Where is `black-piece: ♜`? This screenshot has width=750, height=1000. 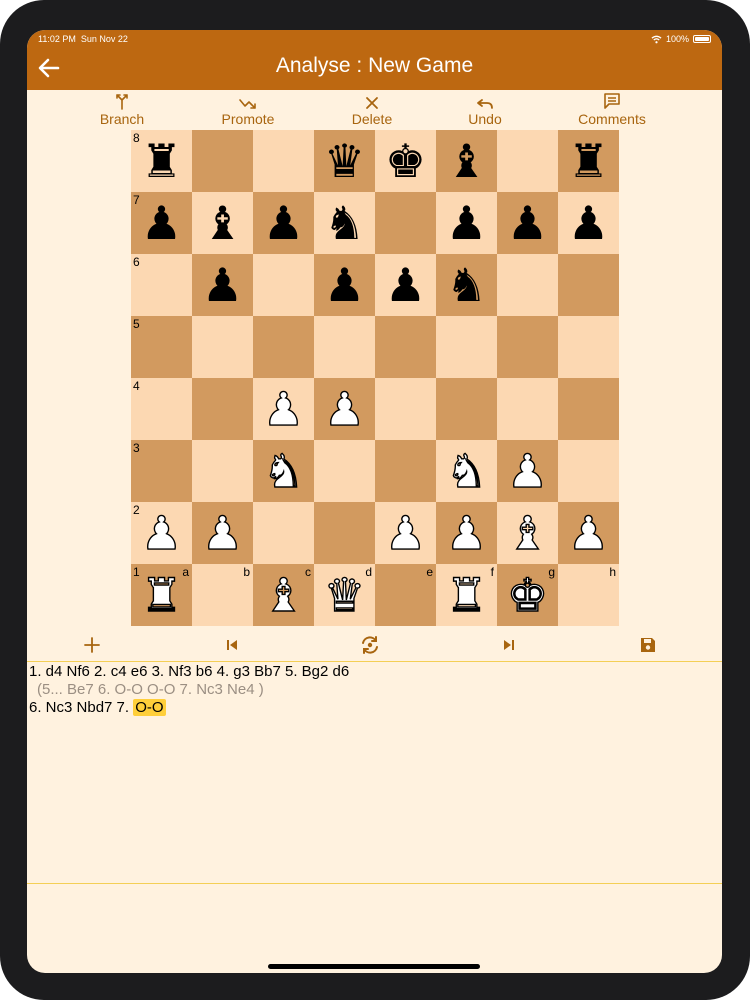
black-piece: ♜ is located at coordinates (588, 161).